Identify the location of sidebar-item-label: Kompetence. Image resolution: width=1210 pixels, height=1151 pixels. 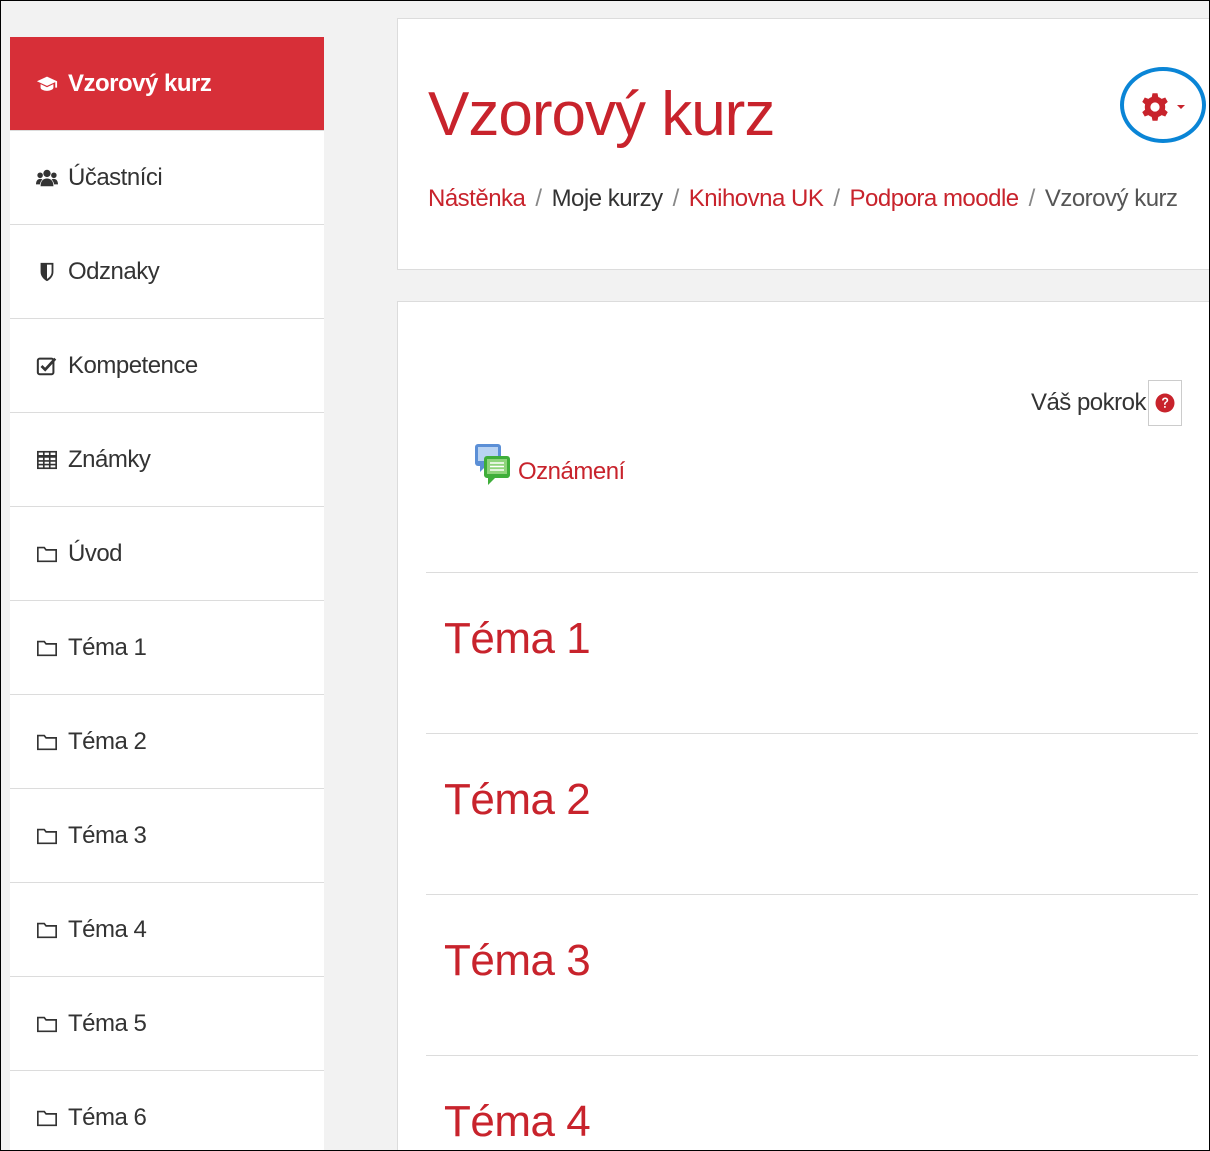
(133, 365).